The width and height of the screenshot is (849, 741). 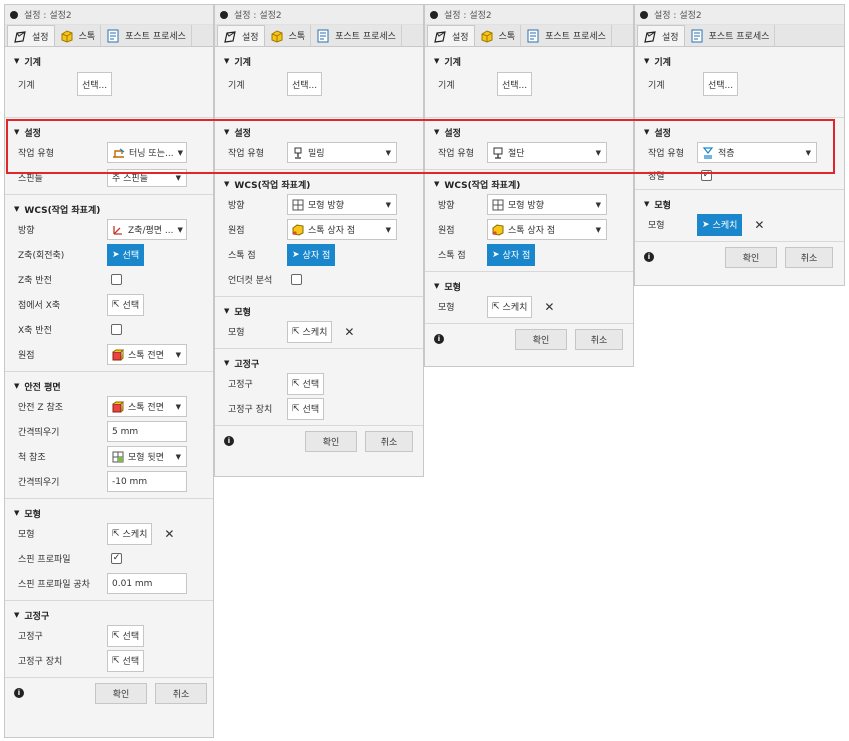 What do you see at coordinates (62, 210) in the screenshot?
I see `section-title: WCS(작업 좌표계)` at bounding box center [62, 210].